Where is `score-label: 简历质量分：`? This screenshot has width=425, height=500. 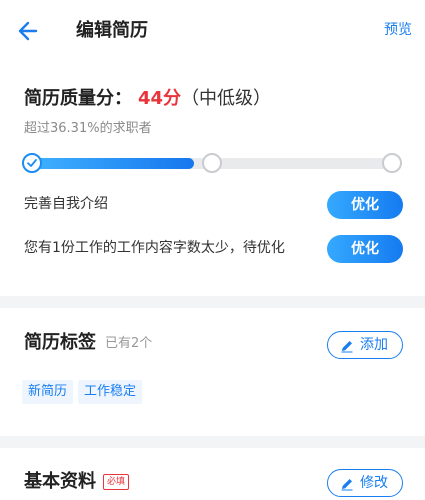
score-label: 简历质量分： is located at coordinates (78, 98).